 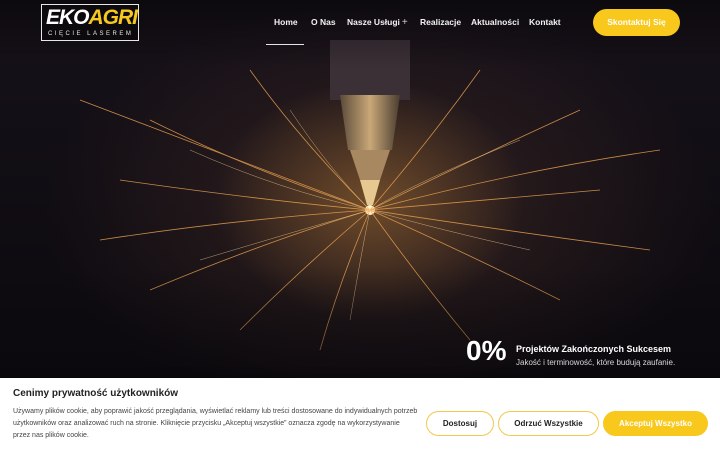 I want to click on nav-item-label: Nasze Usługi, so click(x=373, y=22).